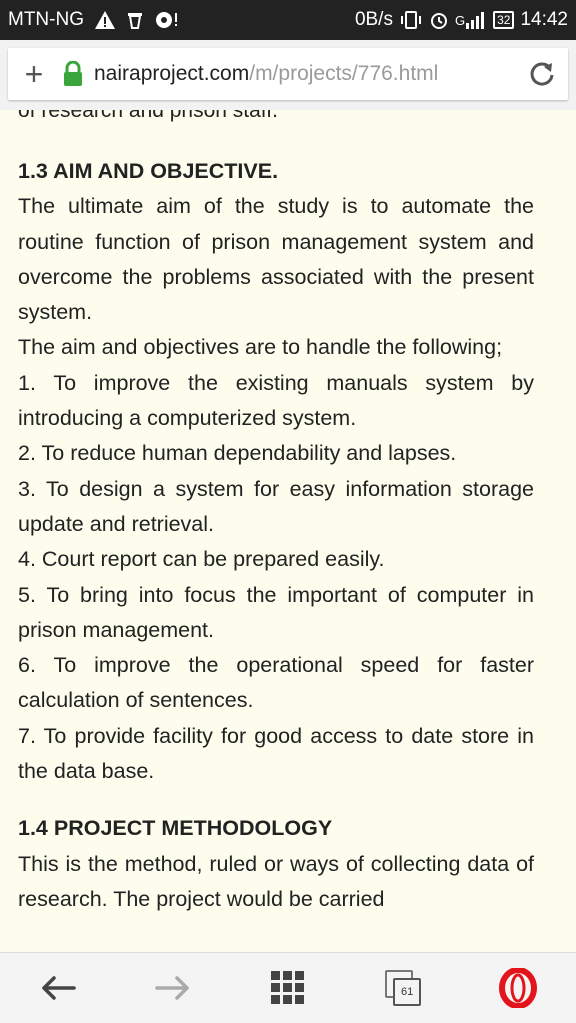 The height and width of the screenshot is (1023, 576). Describe the element at coordinates (344, 73) in the screenshot. I see `url-path: /m/projects/776.html` at that location.